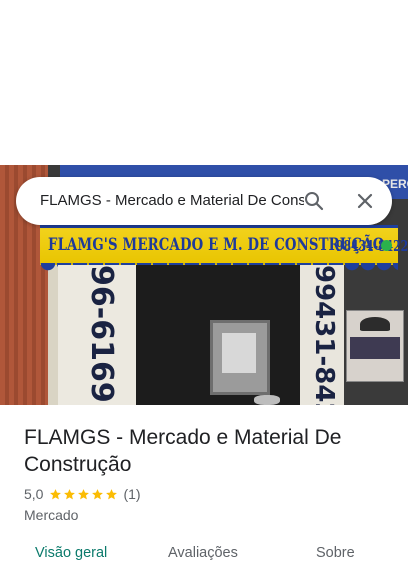  I want to click on rating-row: 5,0 (1), so click(82, 494).